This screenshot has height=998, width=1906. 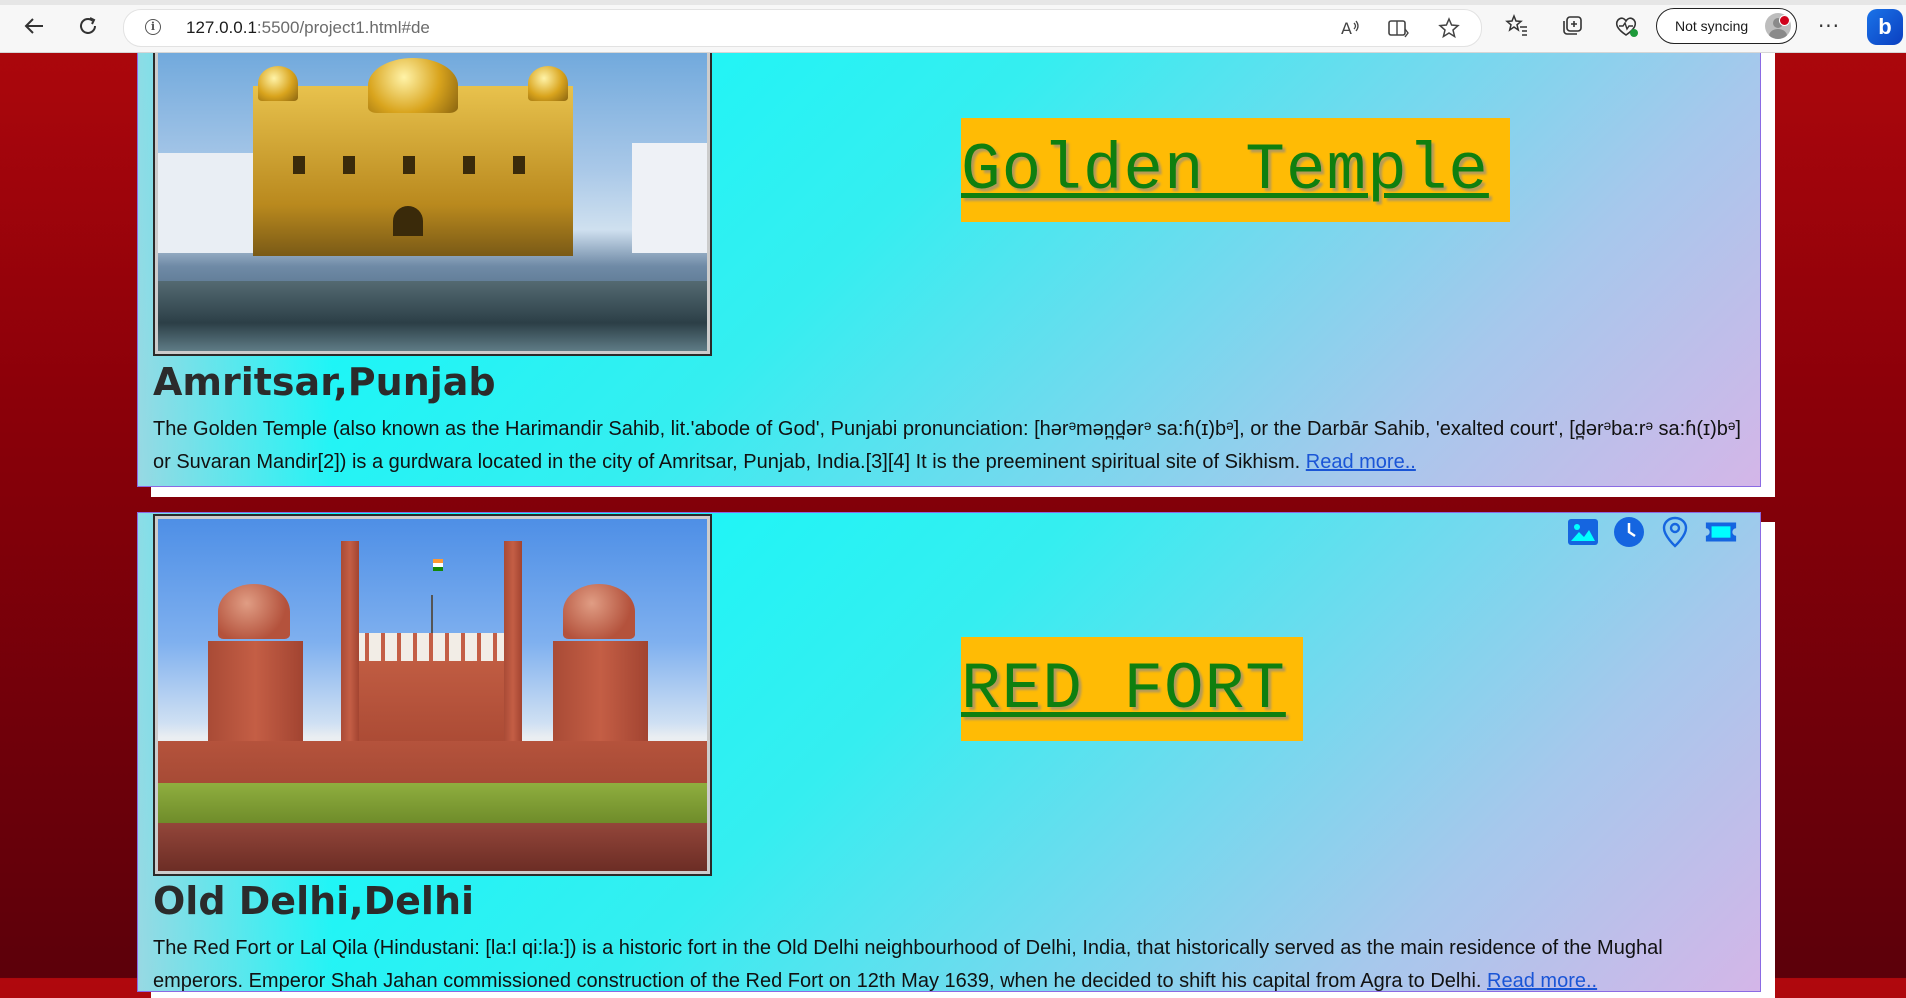 What do you see at coordinates (221, 27) in the screenshot?
I see `url-host: 127.0.0.1` at bounding box center [221, 27].